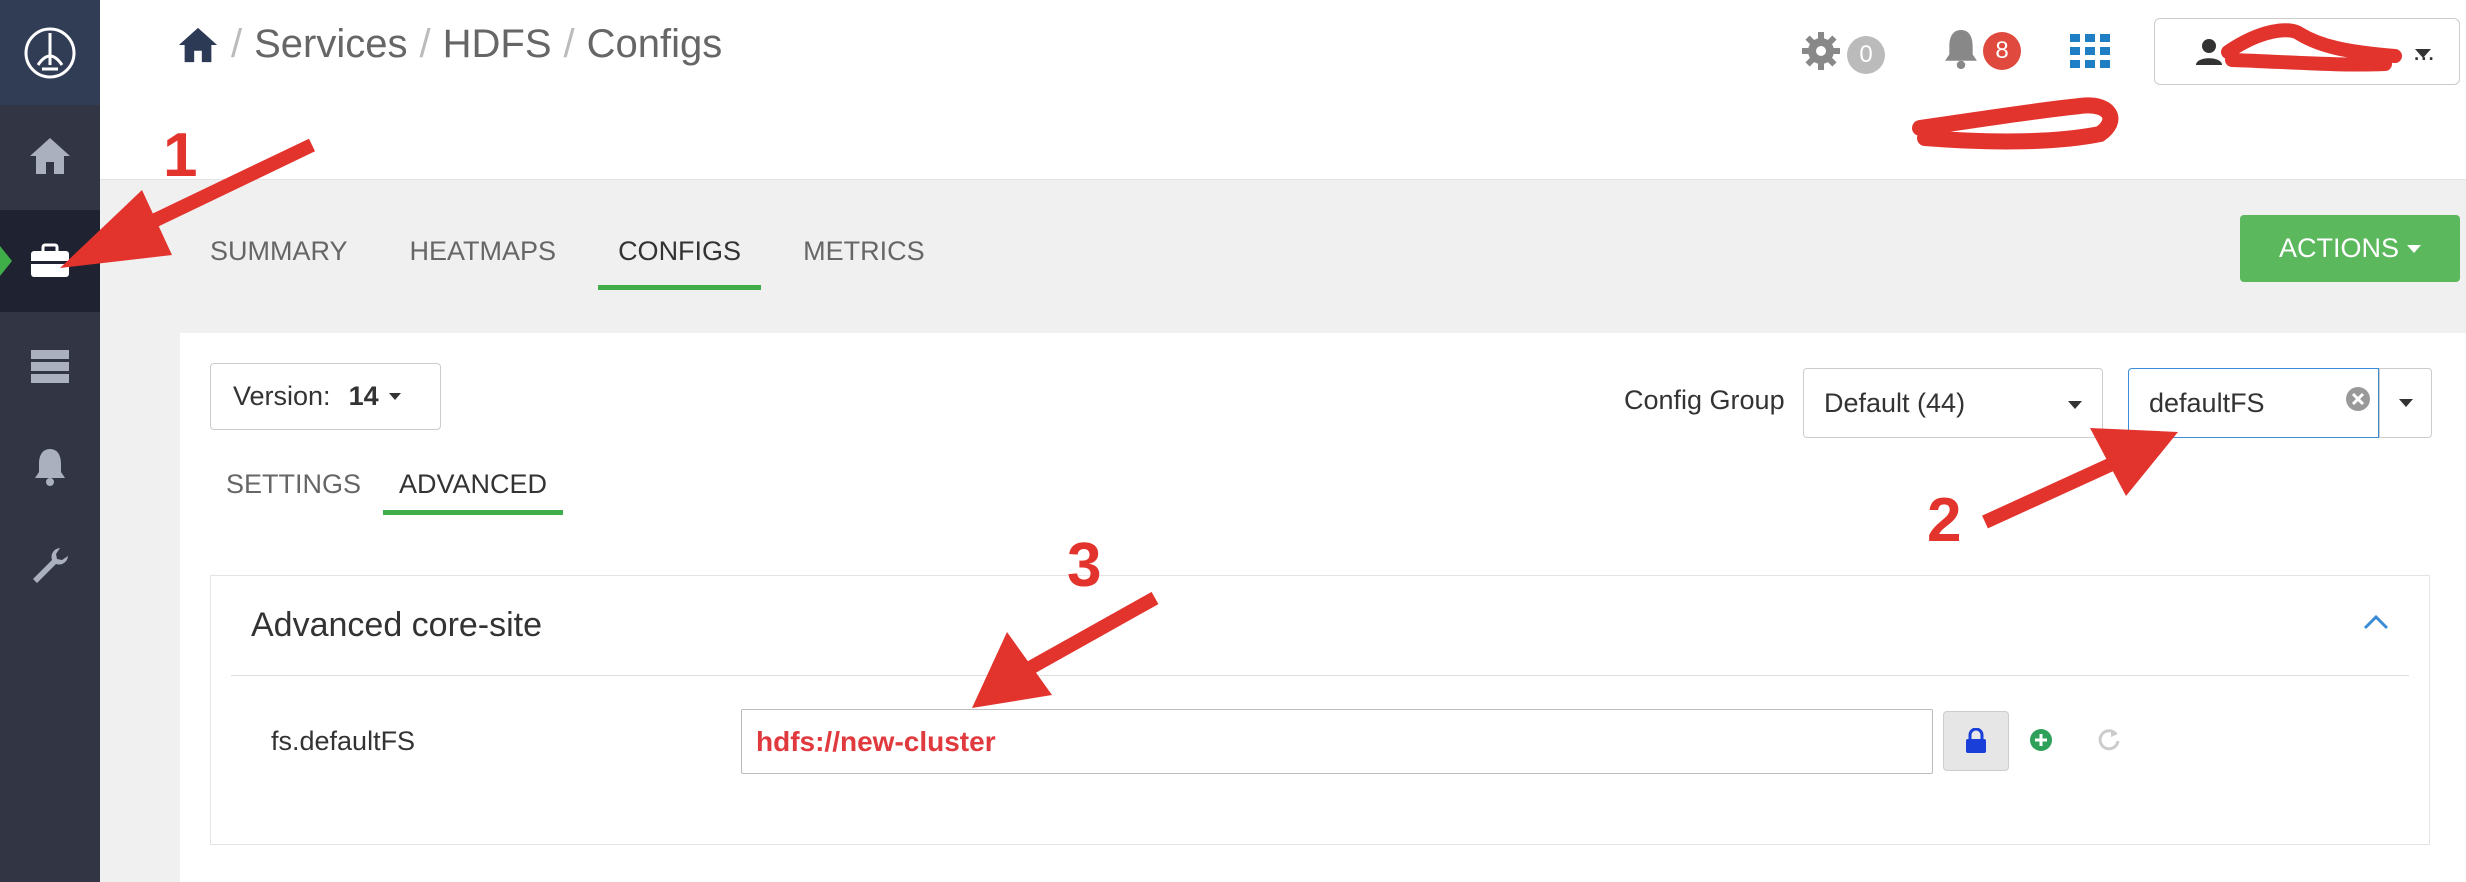 The width and height of the screenshot is (2466, 882). Describe the element at coordinates (180, 155) in the screenshot. I see `annotation-number-1: 1` at that location.